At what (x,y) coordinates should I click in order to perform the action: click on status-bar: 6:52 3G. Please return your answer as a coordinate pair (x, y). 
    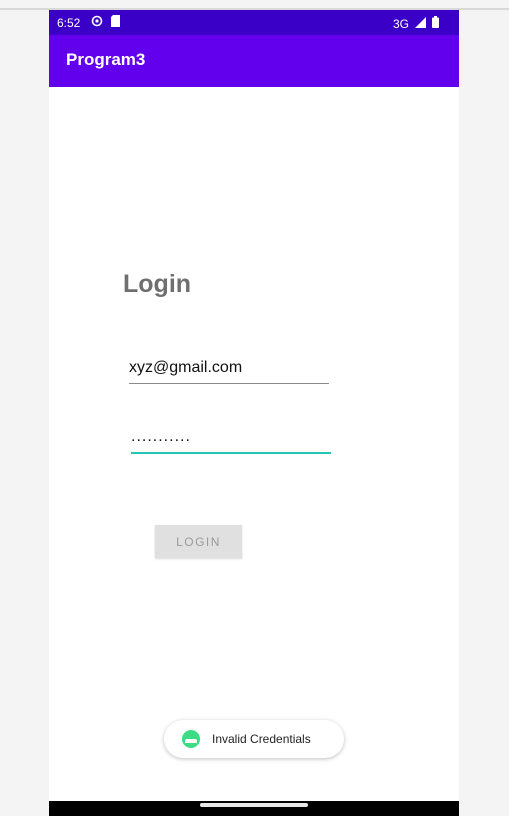
    Looking at the image, I should click on (254, 22).